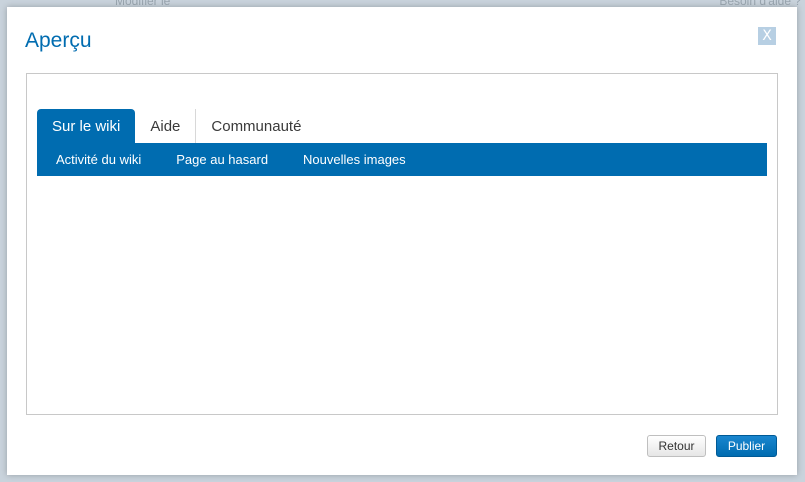  I want to click on subnav-item-activite: Activité du wiki, so click(98, 159).